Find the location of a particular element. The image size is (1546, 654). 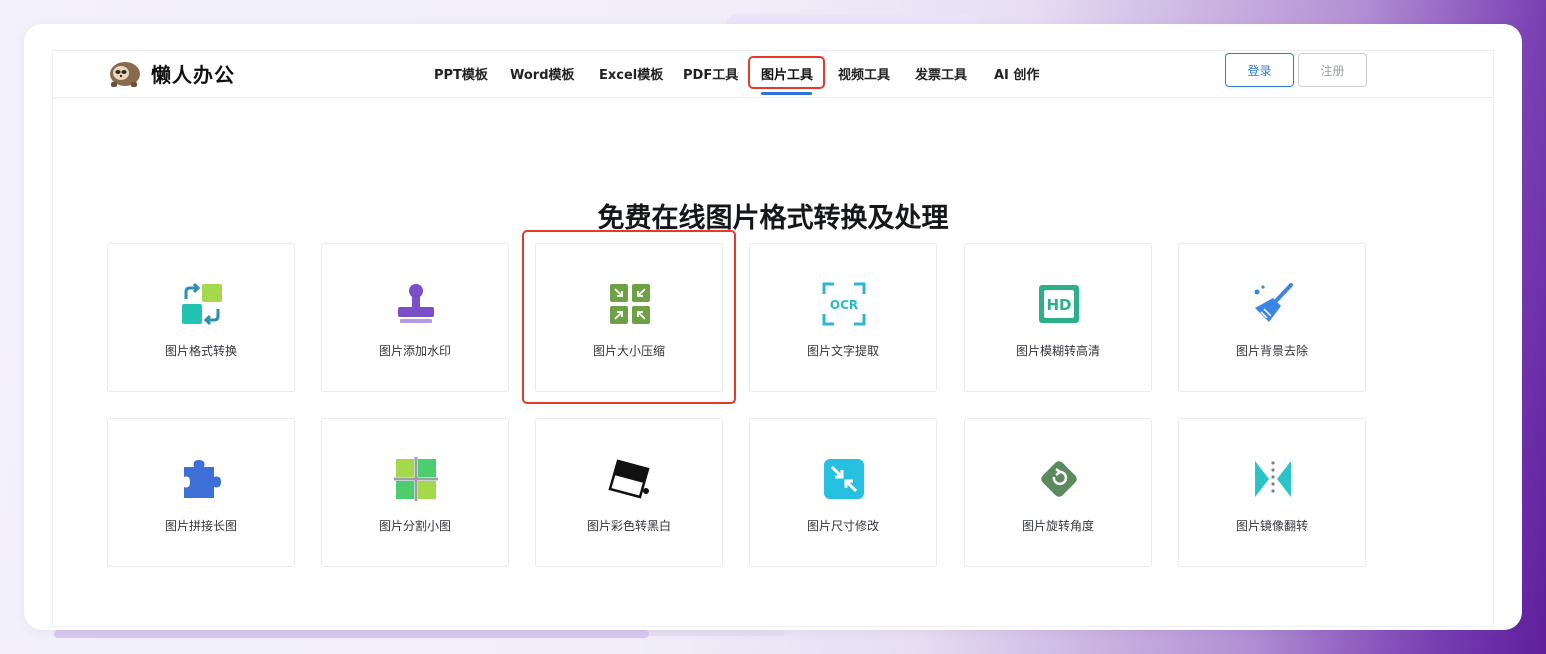

tool-card-hd: HD 图片模糊转高清 is located at coordinates (1058, 317).